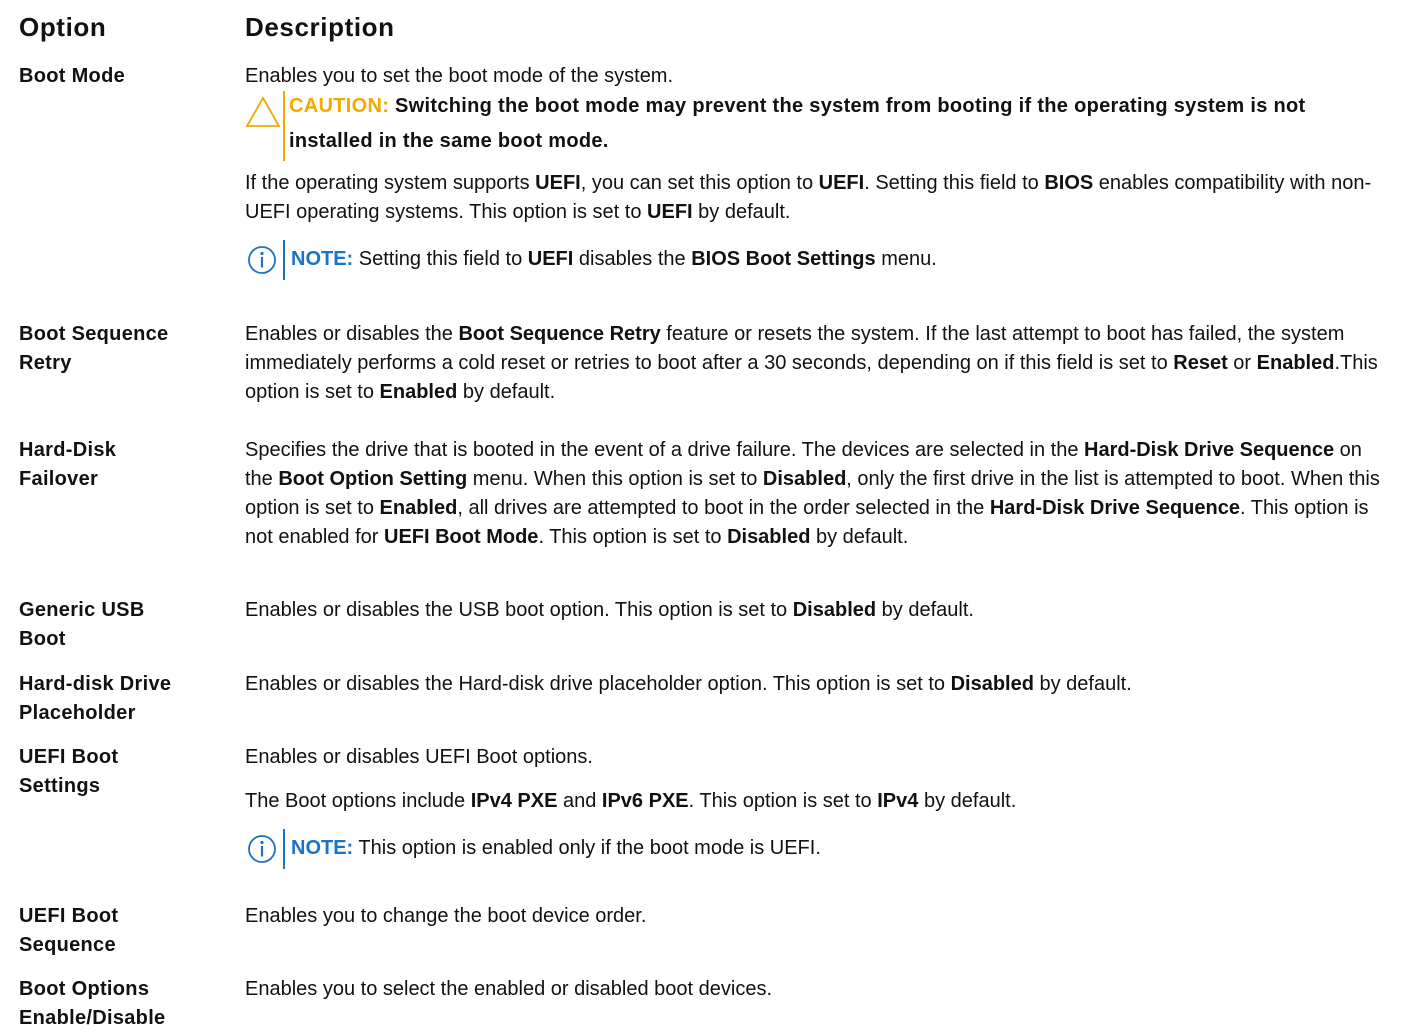  Describe the element at coordinates (69, 771) in the screenshot. I see `option-name: UEFI Boot Settings` at that location.